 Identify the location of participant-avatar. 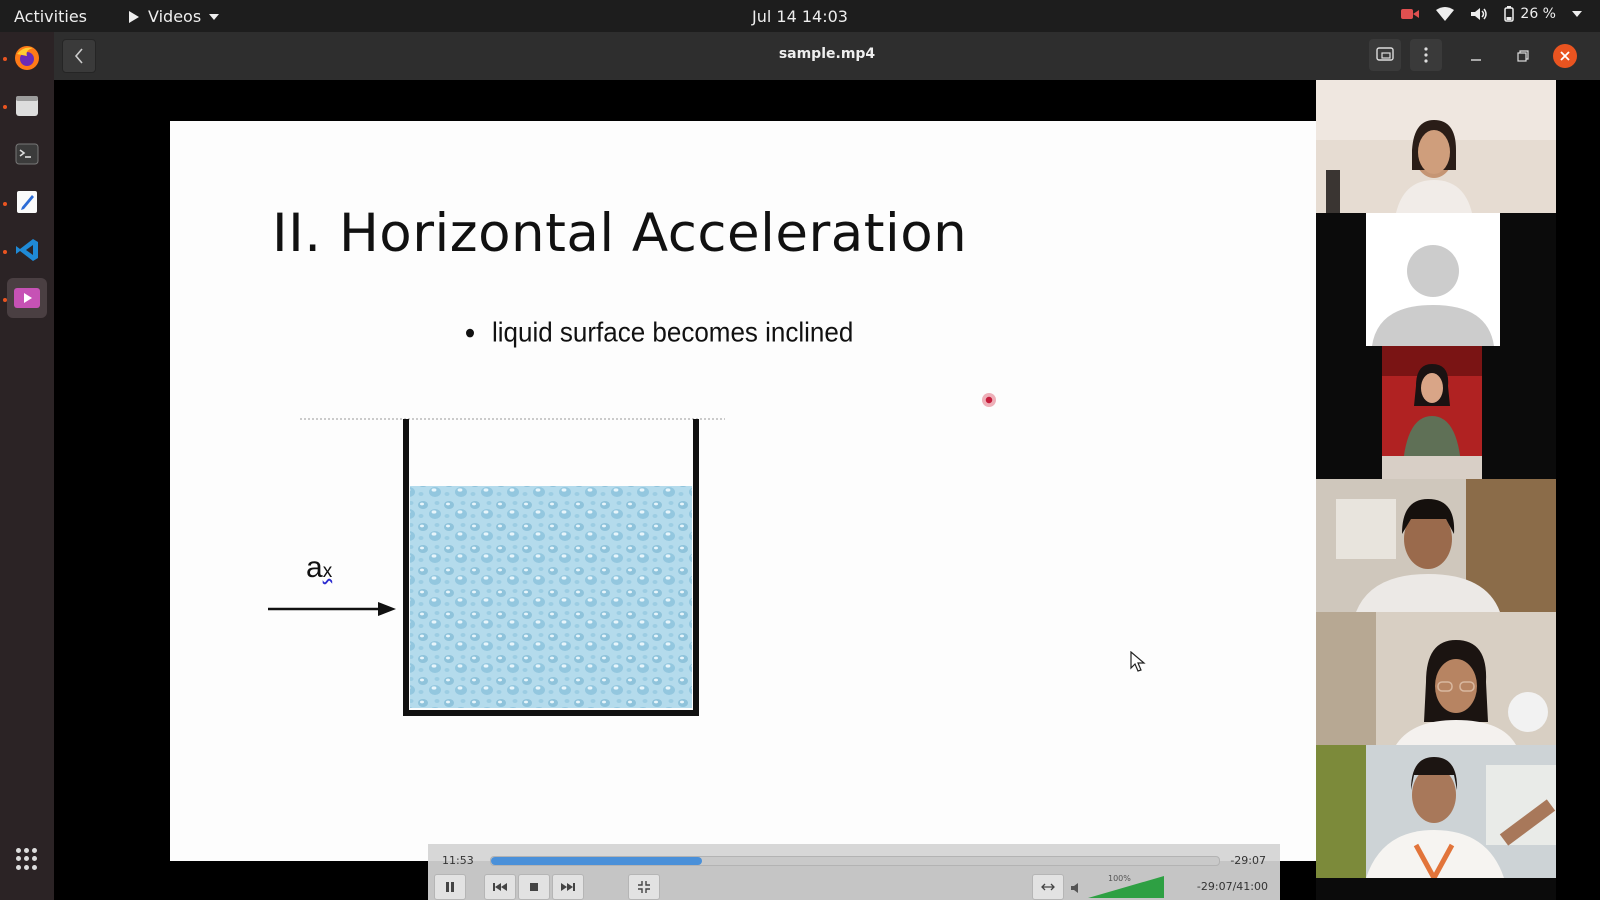
(1433, 279).